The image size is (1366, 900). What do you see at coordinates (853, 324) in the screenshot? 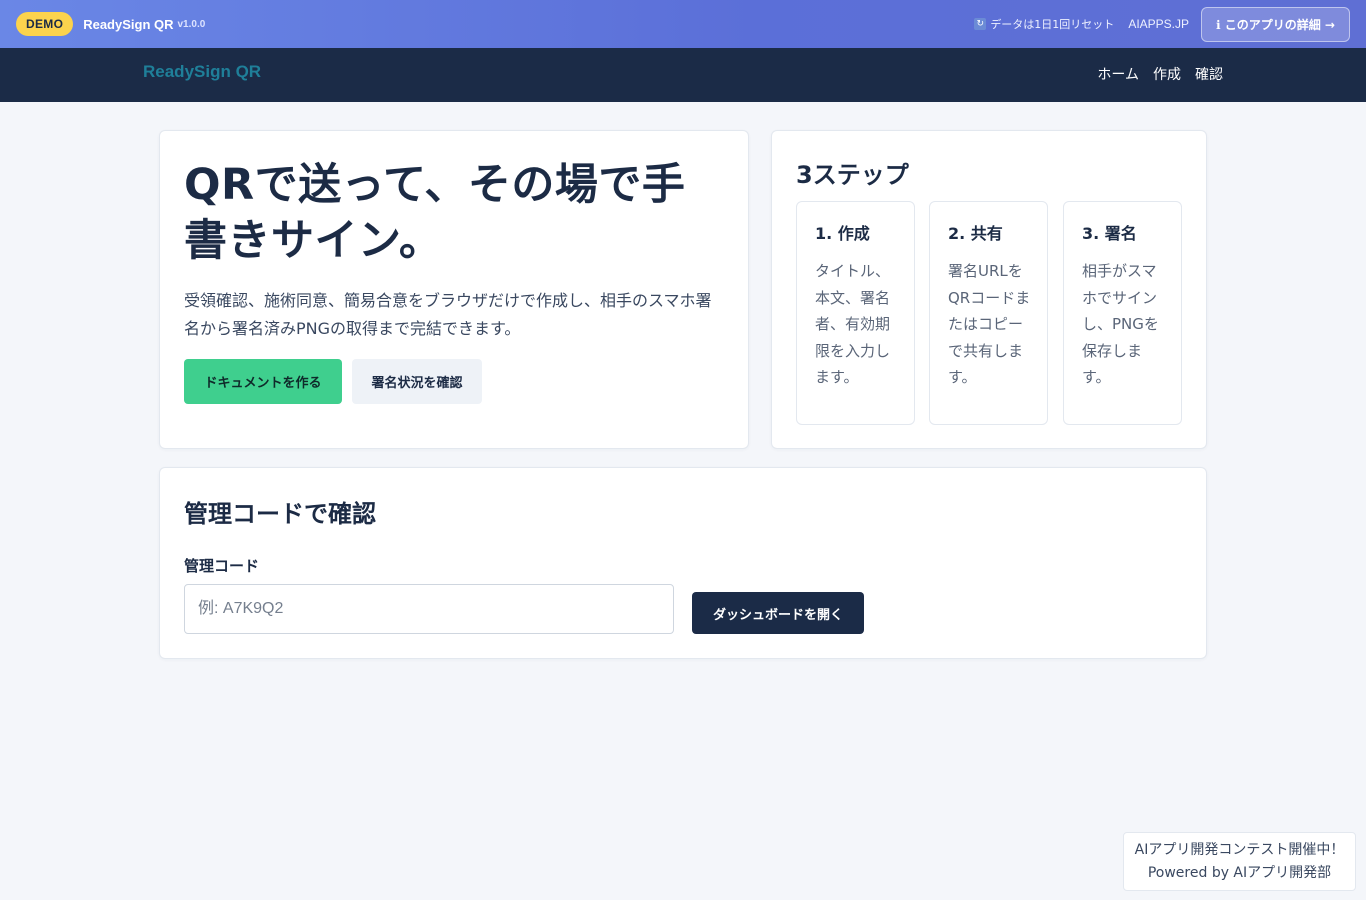
I see `step-text: タイトル、本文、署名者、有効期限を入力します。` at bounding box center [853, 324].